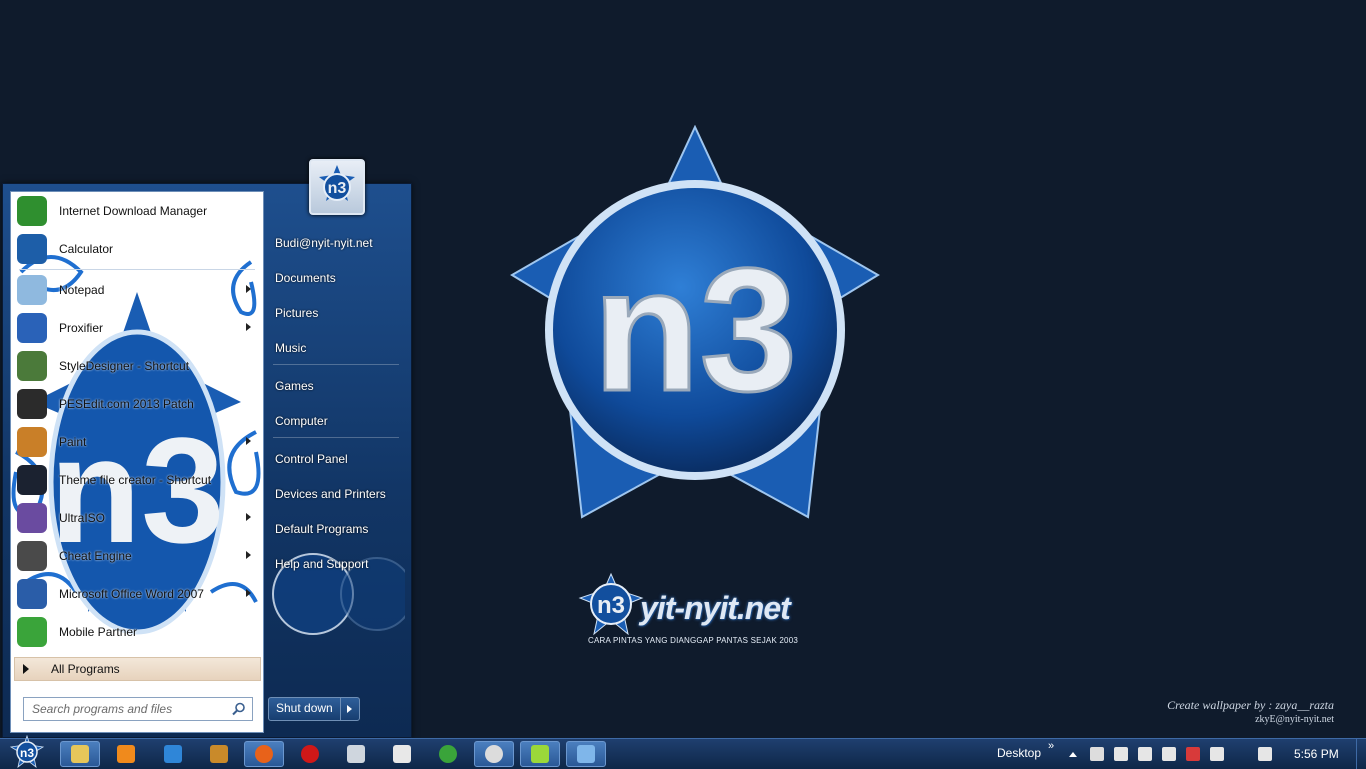 This screenshot has width=1366, height=769. What do you see at coordinates (1073, 754) in the screenshot?
I see `show-hidden-icons-button` at bounding box center [1073, 754].